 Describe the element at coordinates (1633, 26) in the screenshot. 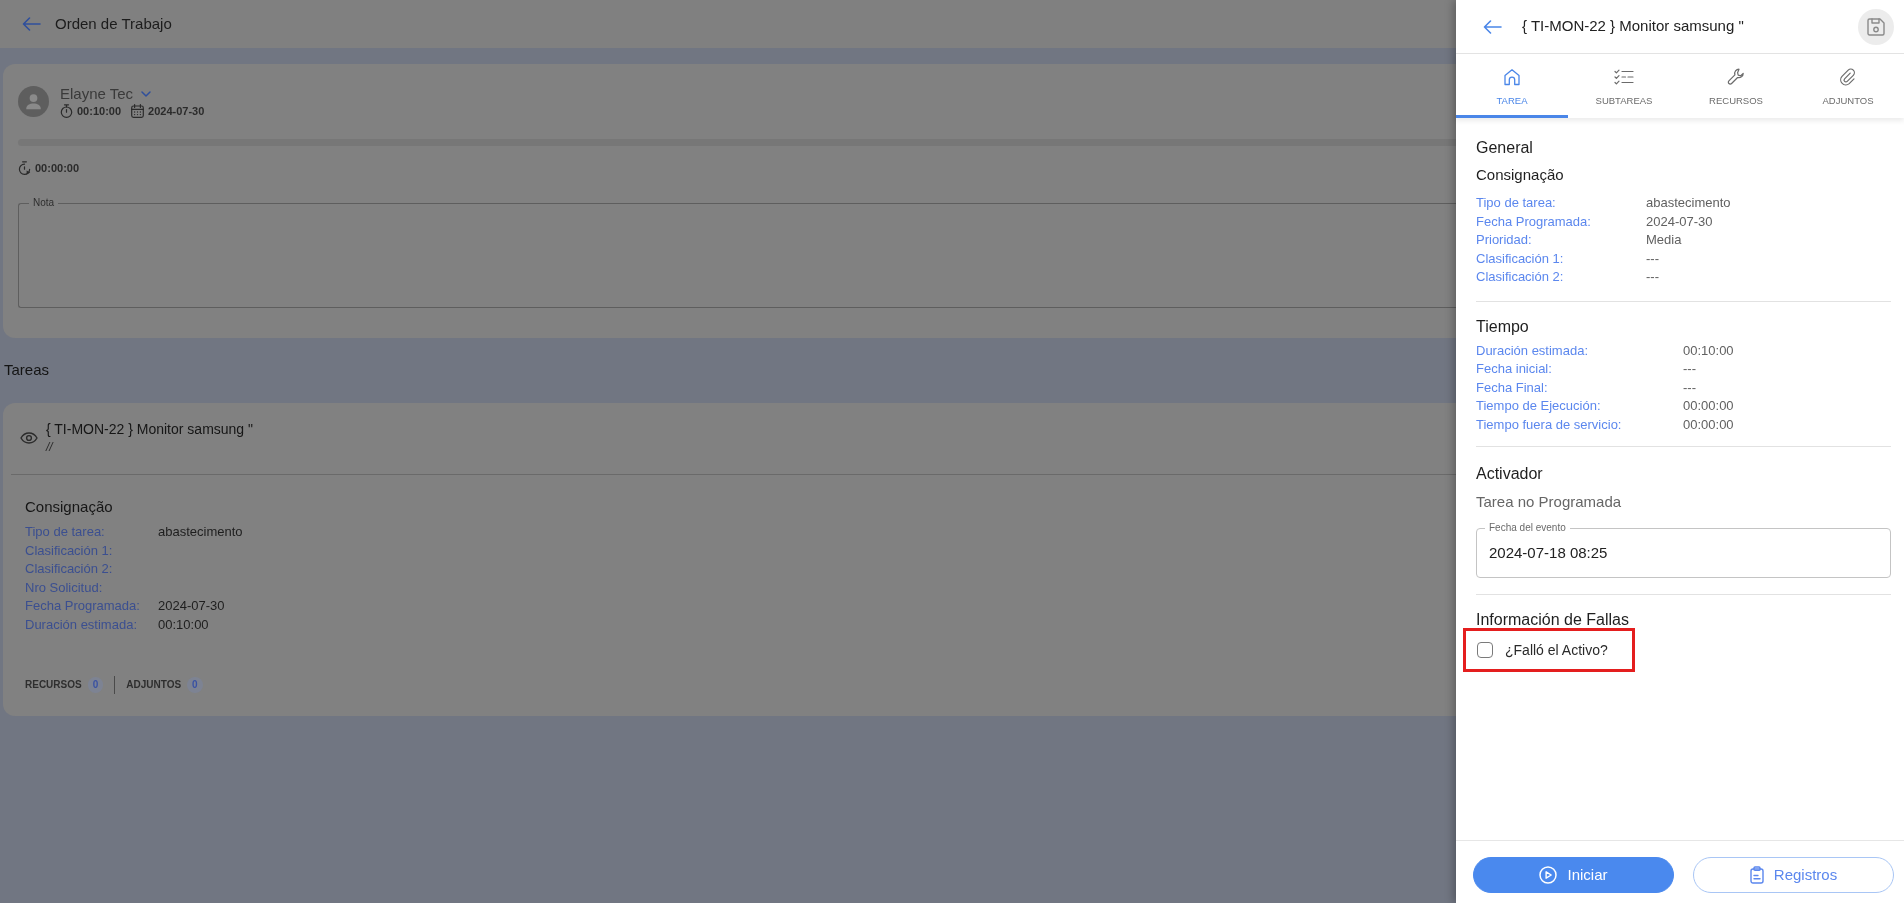

I see `panel-title: { TI-MON-22 } Monitor samsung "` at that location.